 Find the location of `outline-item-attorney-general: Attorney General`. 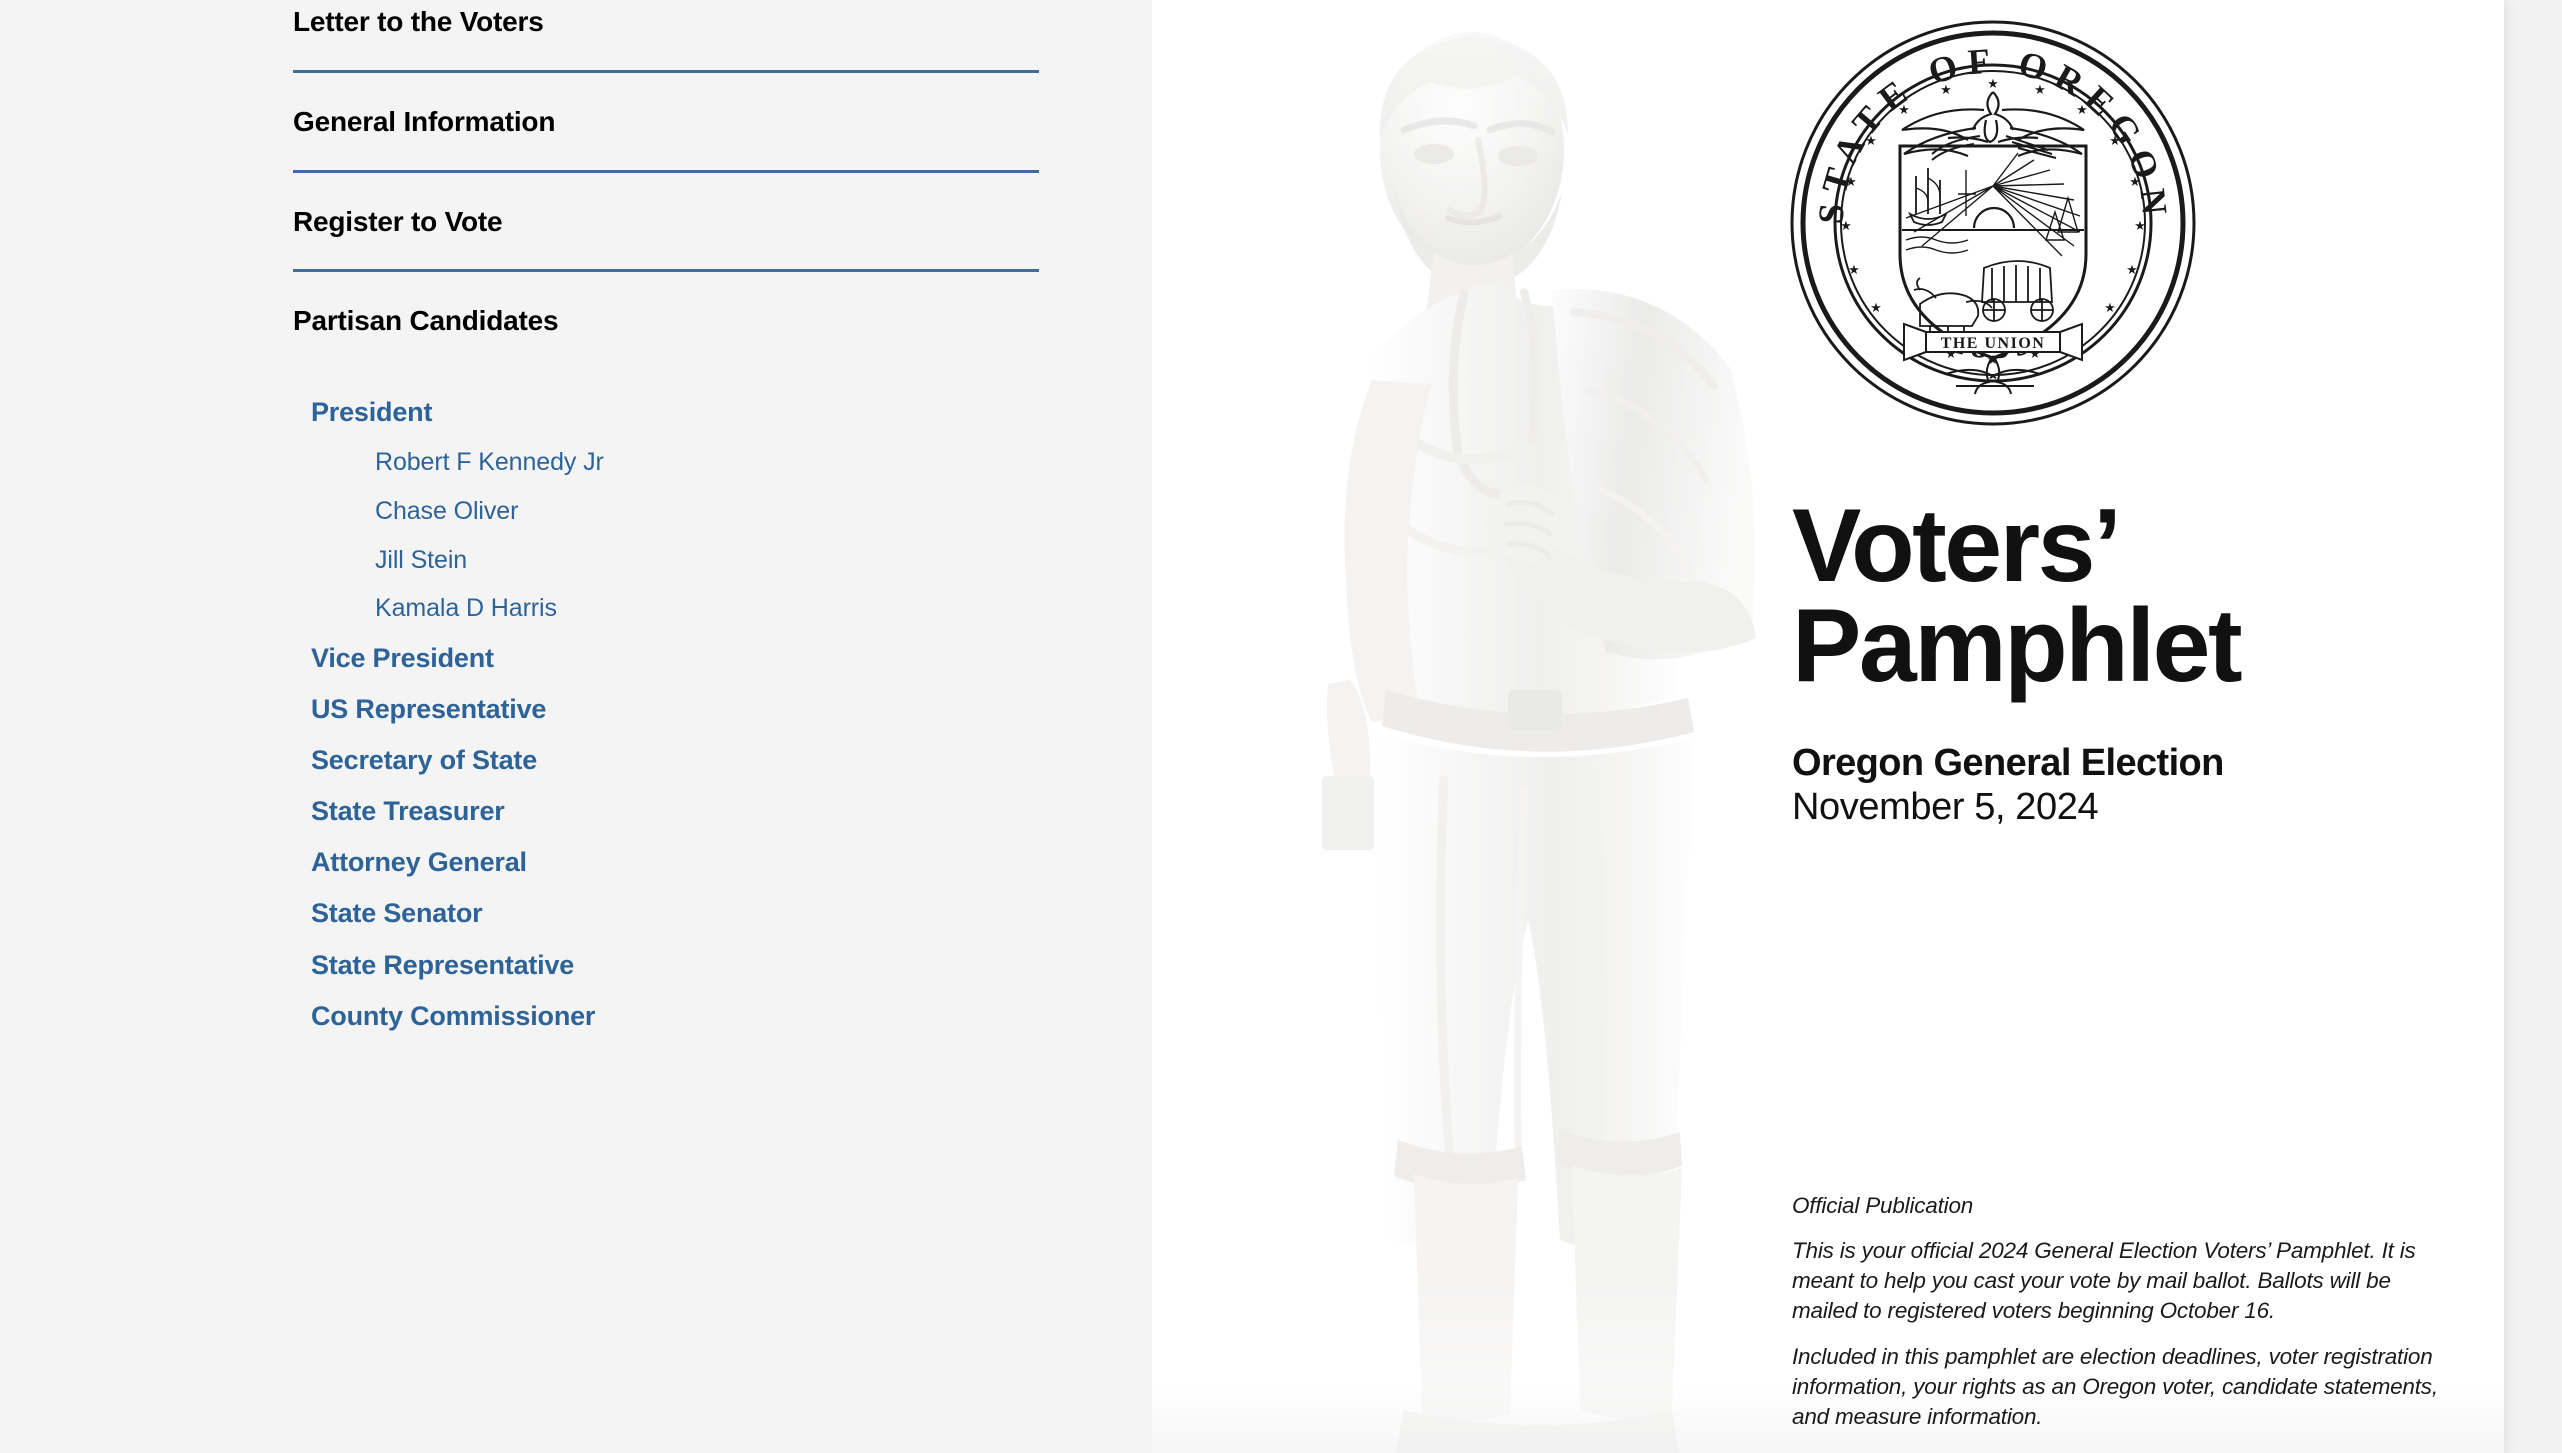

outline-item-attorney-general: Attorney General is located at coordinates (666, 862).